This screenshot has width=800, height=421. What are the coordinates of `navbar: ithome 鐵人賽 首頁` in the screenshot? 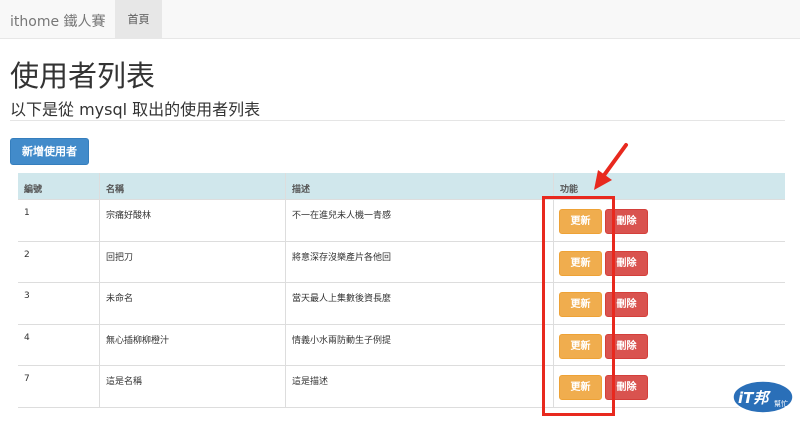 It's located at (400, 19).